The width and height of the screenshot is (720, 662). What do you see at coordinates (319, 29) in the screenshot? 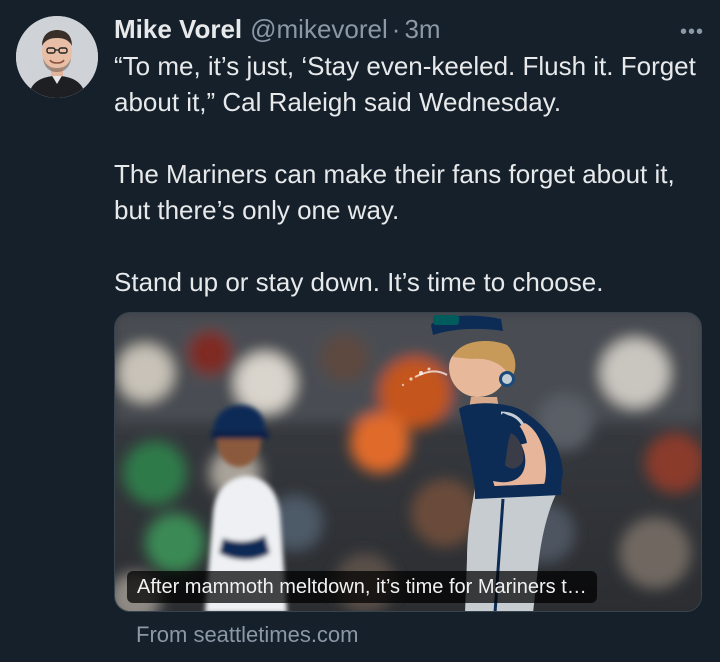
I see `author-handle: @mikevorel` at bounding box center [319, 29].